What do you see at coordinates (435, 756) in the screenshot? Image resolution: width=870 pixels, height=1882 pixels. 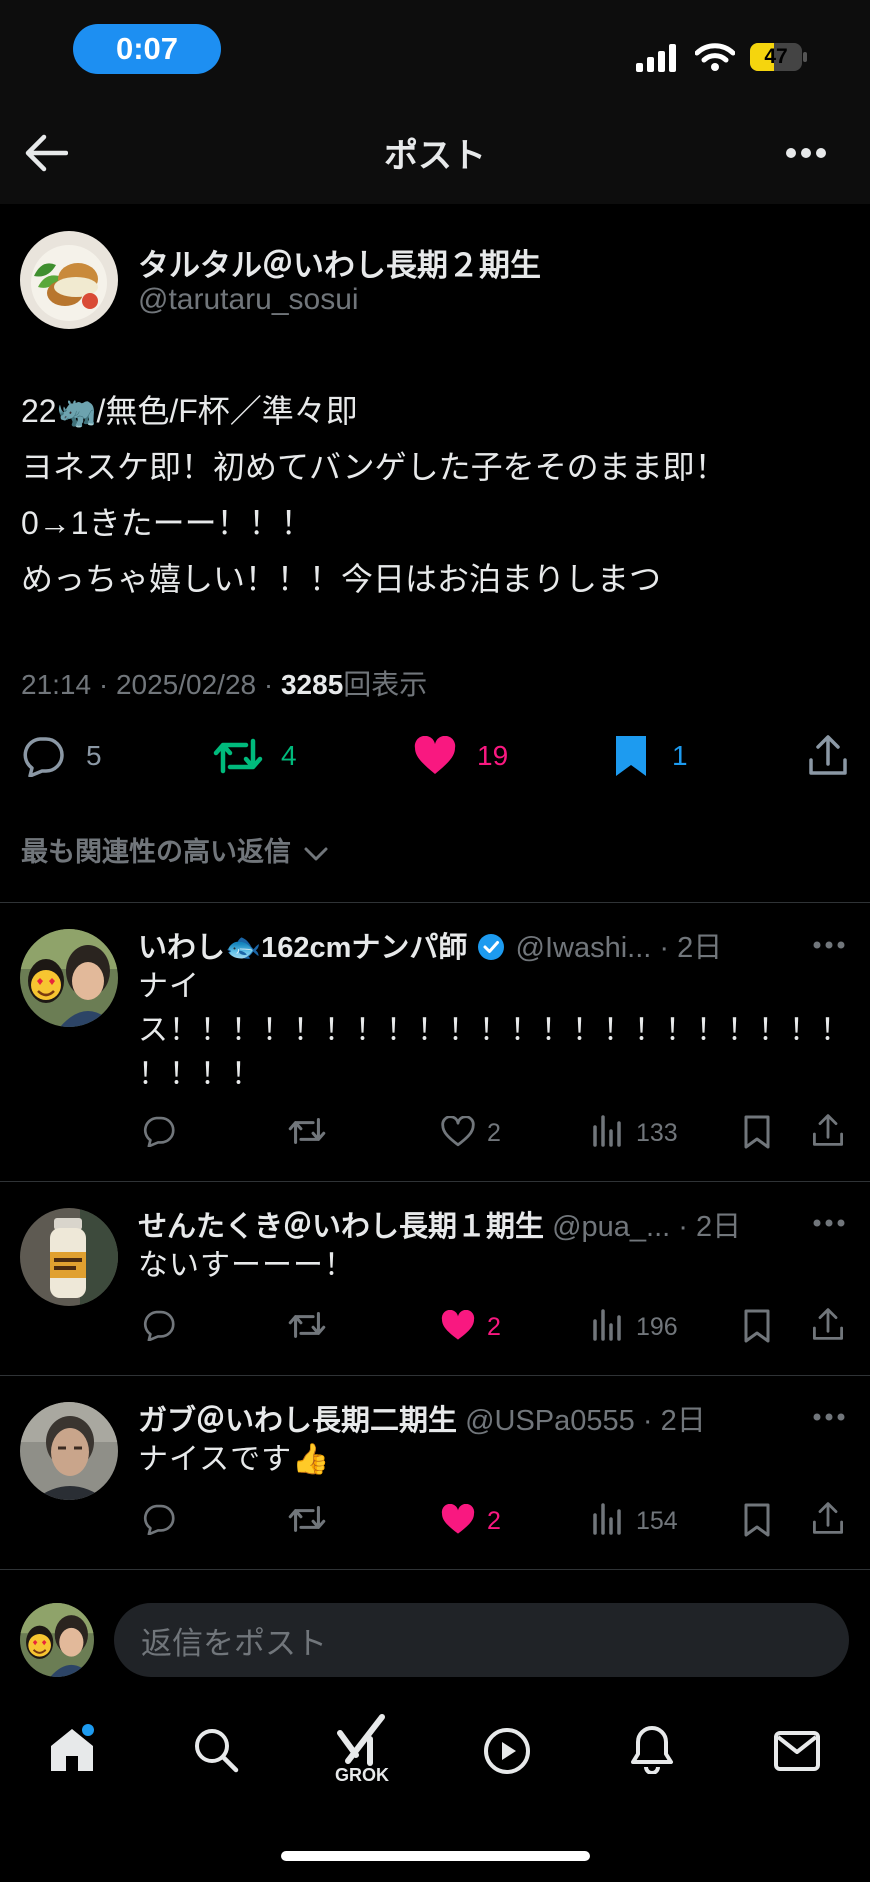 I see `like-icon` at bounding box center [435, 756].